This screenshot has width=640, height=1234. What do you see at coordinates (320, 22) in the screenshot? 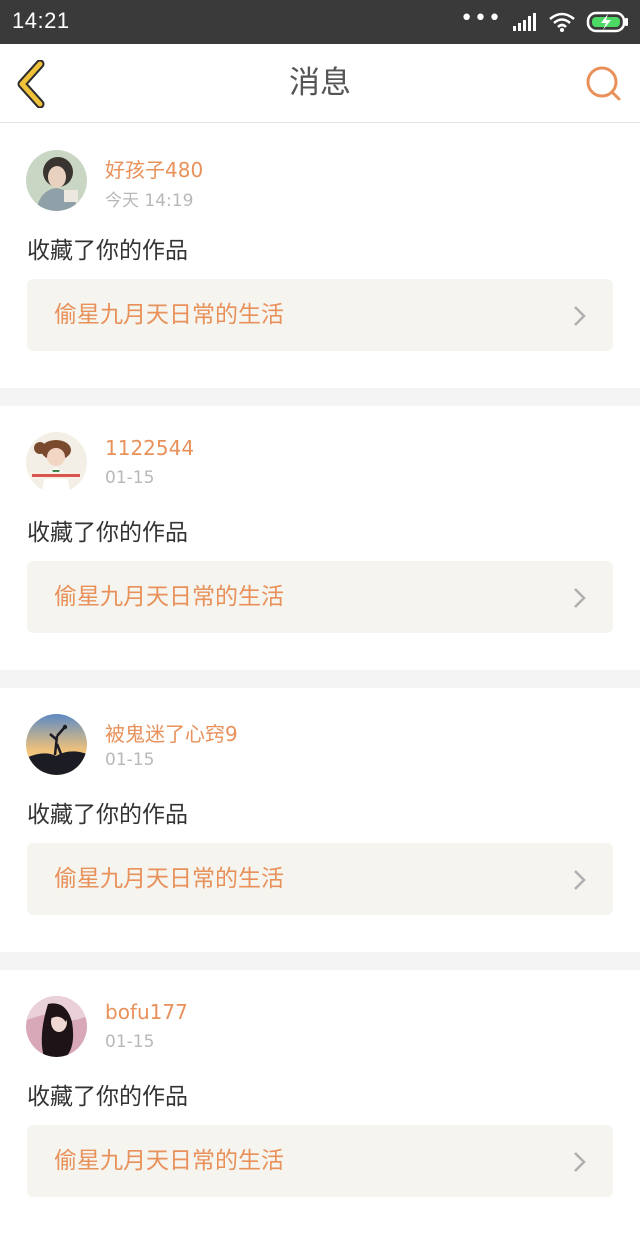
I see `status-bar: 14:21 •••` at bounding box center [320, 22].